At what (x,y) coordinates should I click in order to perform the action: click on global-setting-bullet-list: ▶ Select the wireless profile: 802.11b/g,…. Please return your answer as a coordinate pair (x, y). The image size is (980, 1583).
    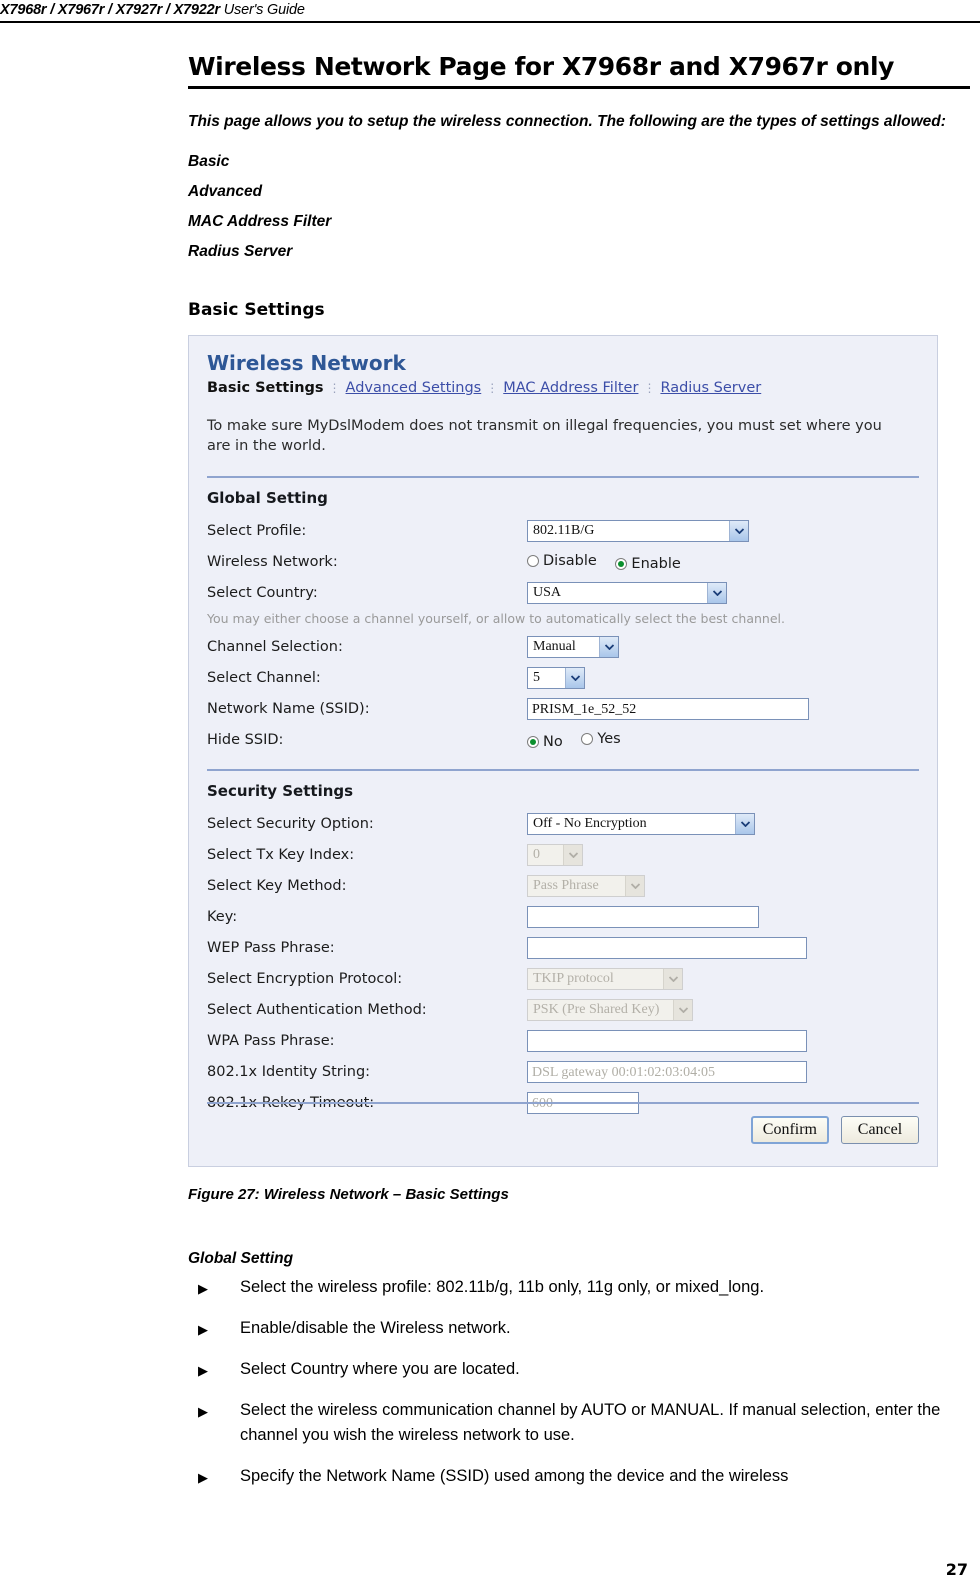
    Looking at the image, I should click on (579, 1382).